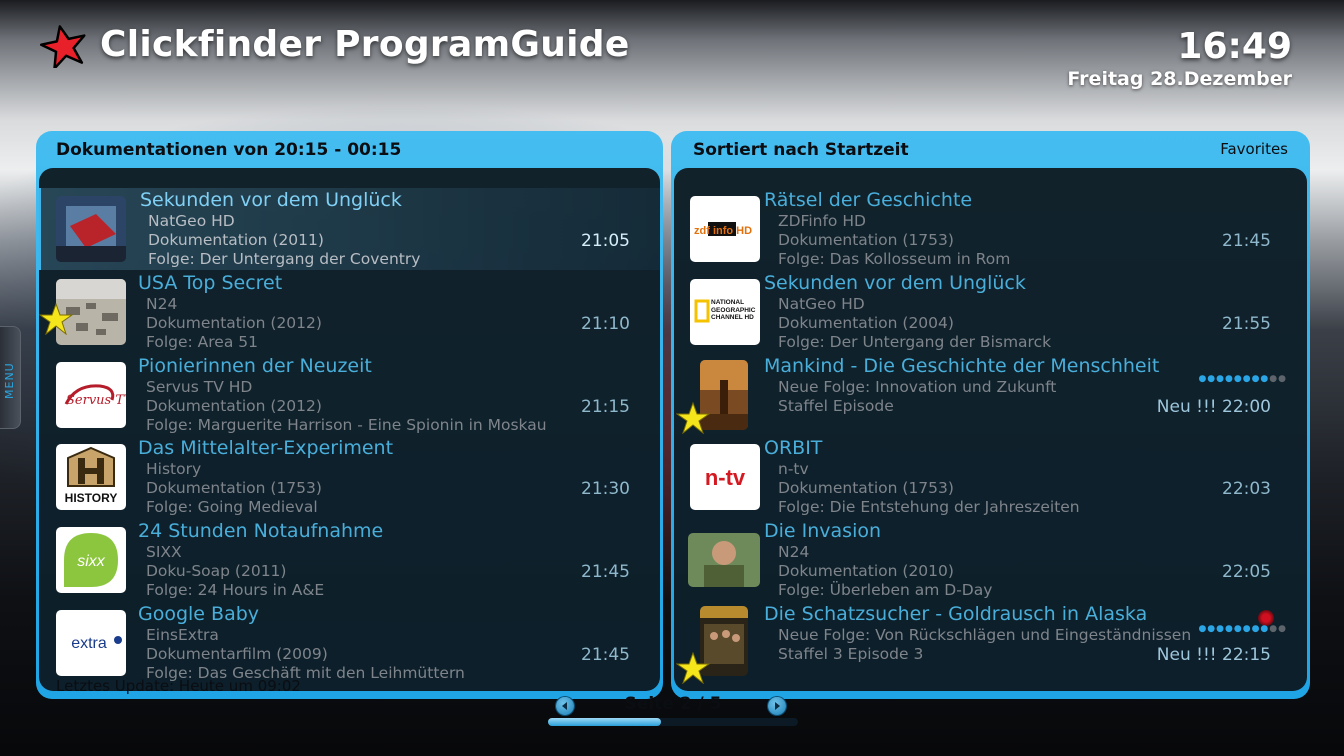 This screenshot has width=1344, height=756. Describe the element at coordinates (1246, 324) in the screenshot. I see `program-start-time: 21:55` at that location.